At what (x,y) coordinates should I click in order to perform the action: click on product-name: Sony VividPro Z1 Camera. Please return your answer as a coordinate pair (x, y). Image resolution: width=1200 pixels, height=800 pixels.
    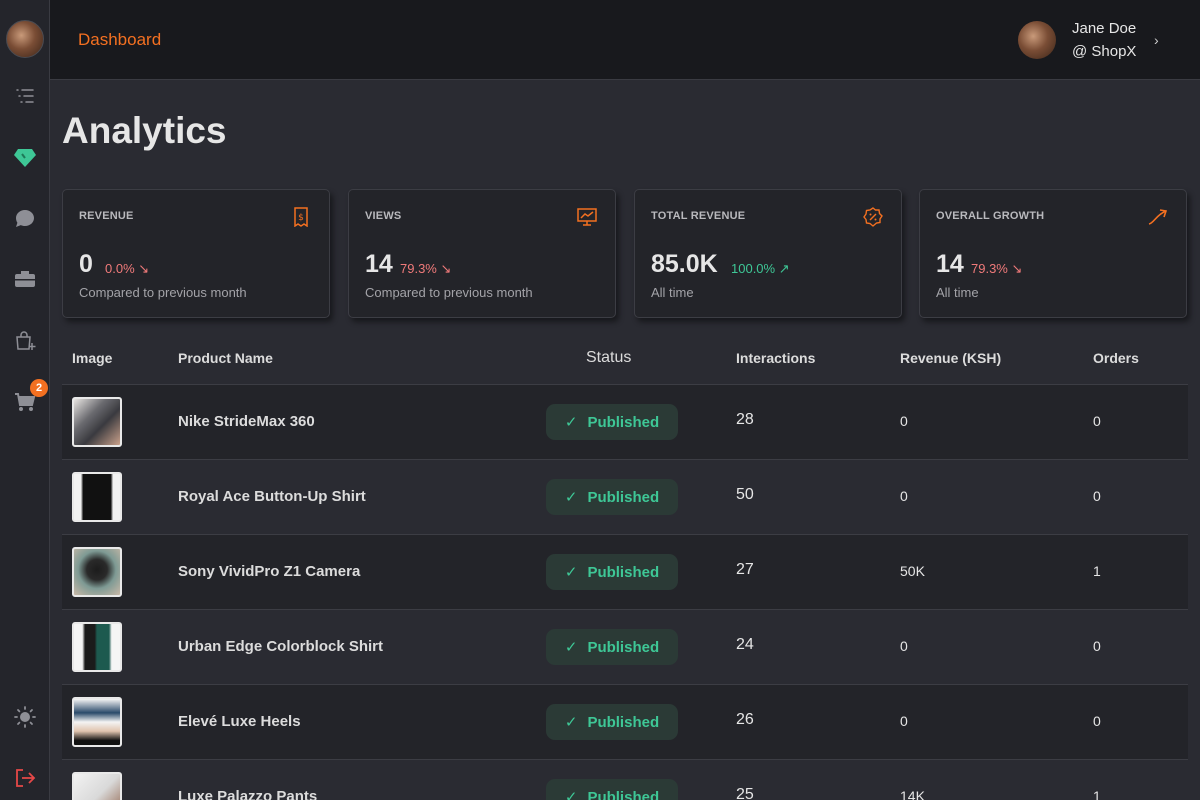
    Looking at the image, I should click on (269, 571).